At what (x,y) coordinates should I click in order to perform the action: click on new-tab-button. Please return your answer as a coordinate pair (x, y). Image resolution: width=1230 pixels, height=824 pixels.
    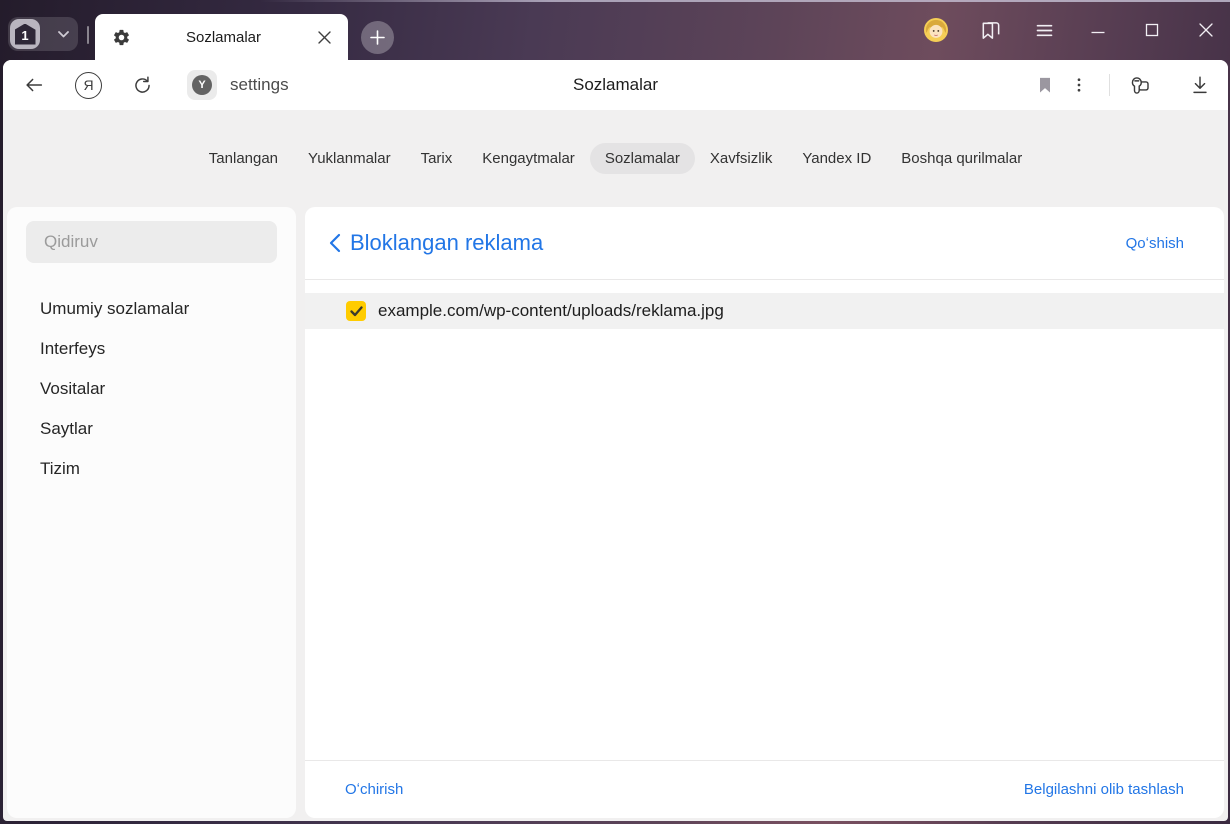
    Looking at the image, I should click on (377, 37).